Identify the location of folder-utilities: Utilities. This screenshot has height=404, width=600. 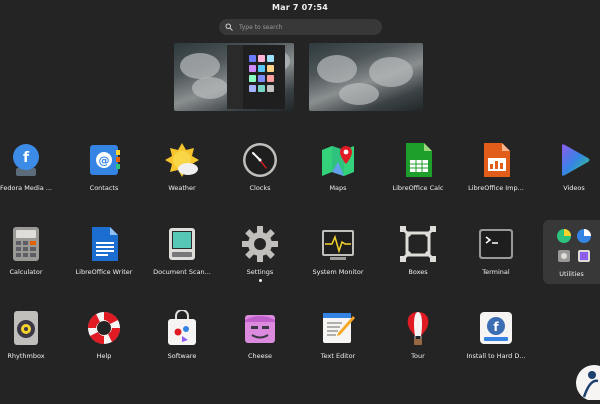
(571, 252).